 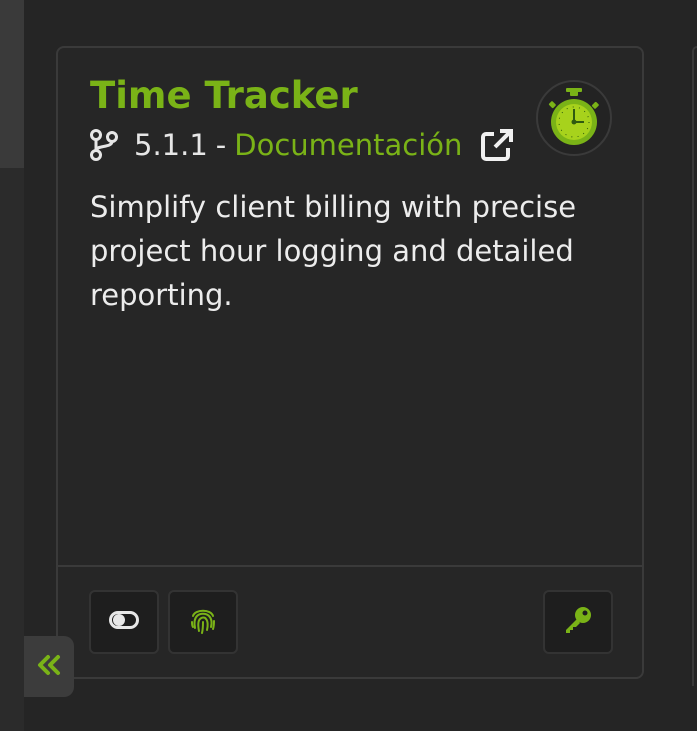 I want to click on key-icon, so click(x=578, y=622).